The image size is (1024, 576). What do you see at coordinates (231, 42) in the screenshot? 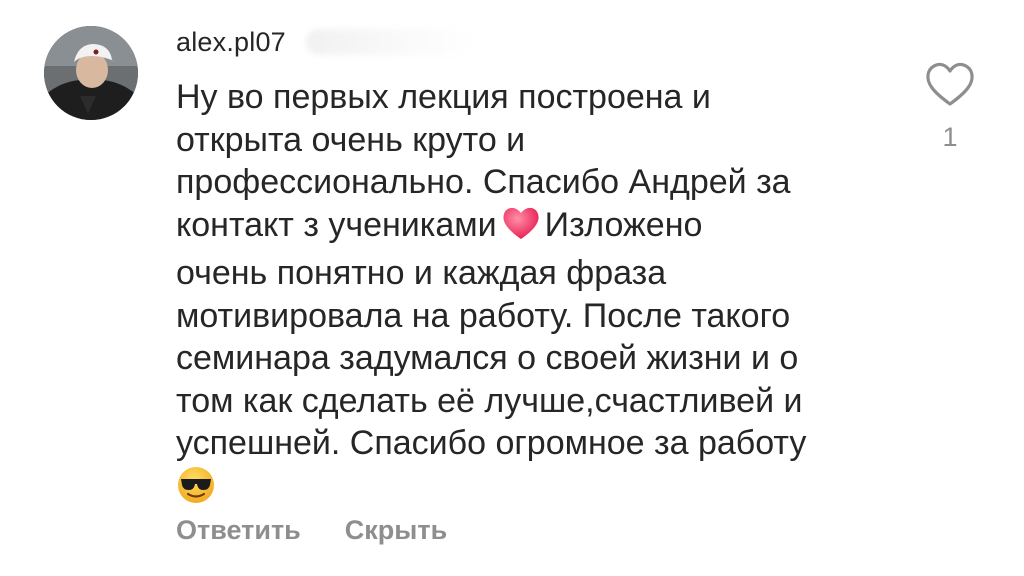
I see `username: alex.pl07` at bounding box center [231, 42].